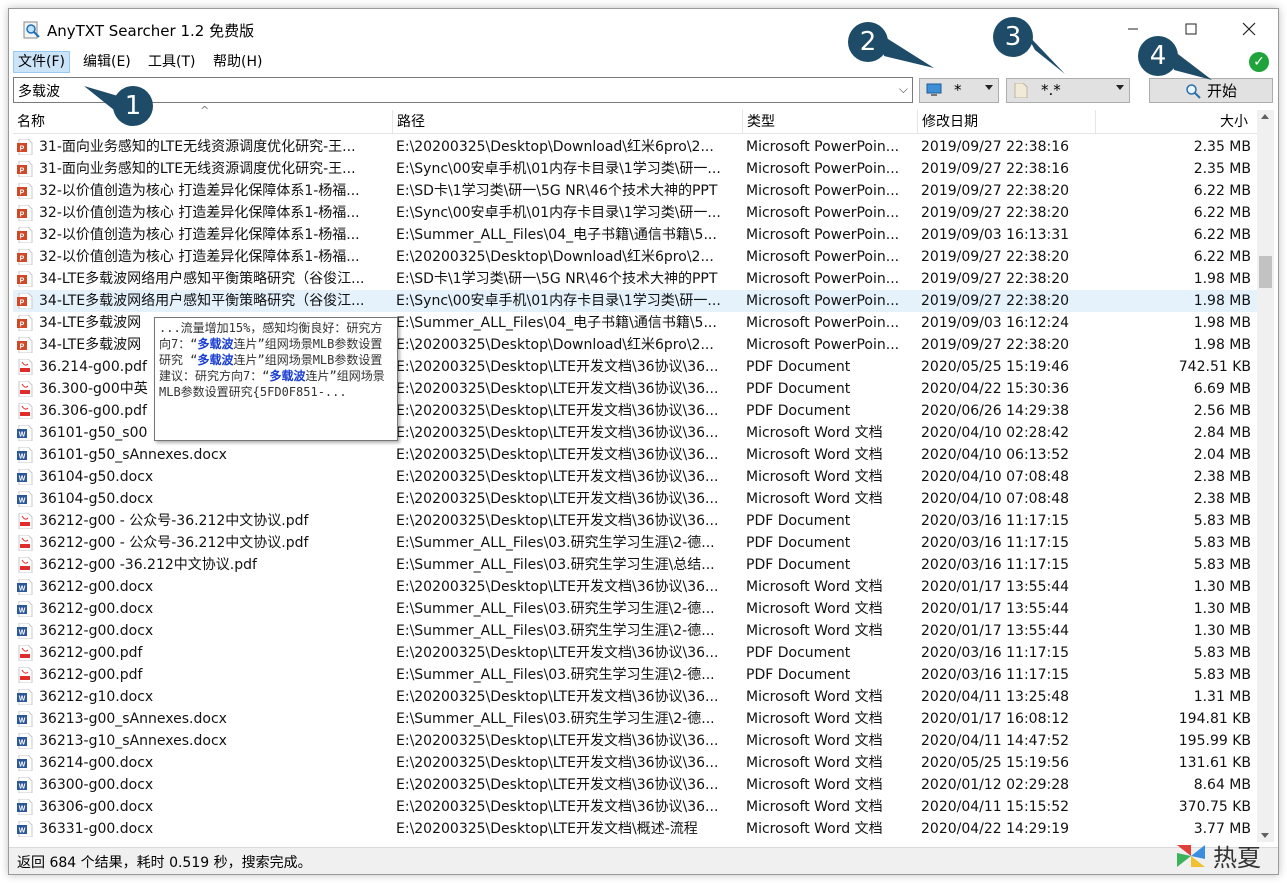  I want to click on location-select: *, so click(959, 90).